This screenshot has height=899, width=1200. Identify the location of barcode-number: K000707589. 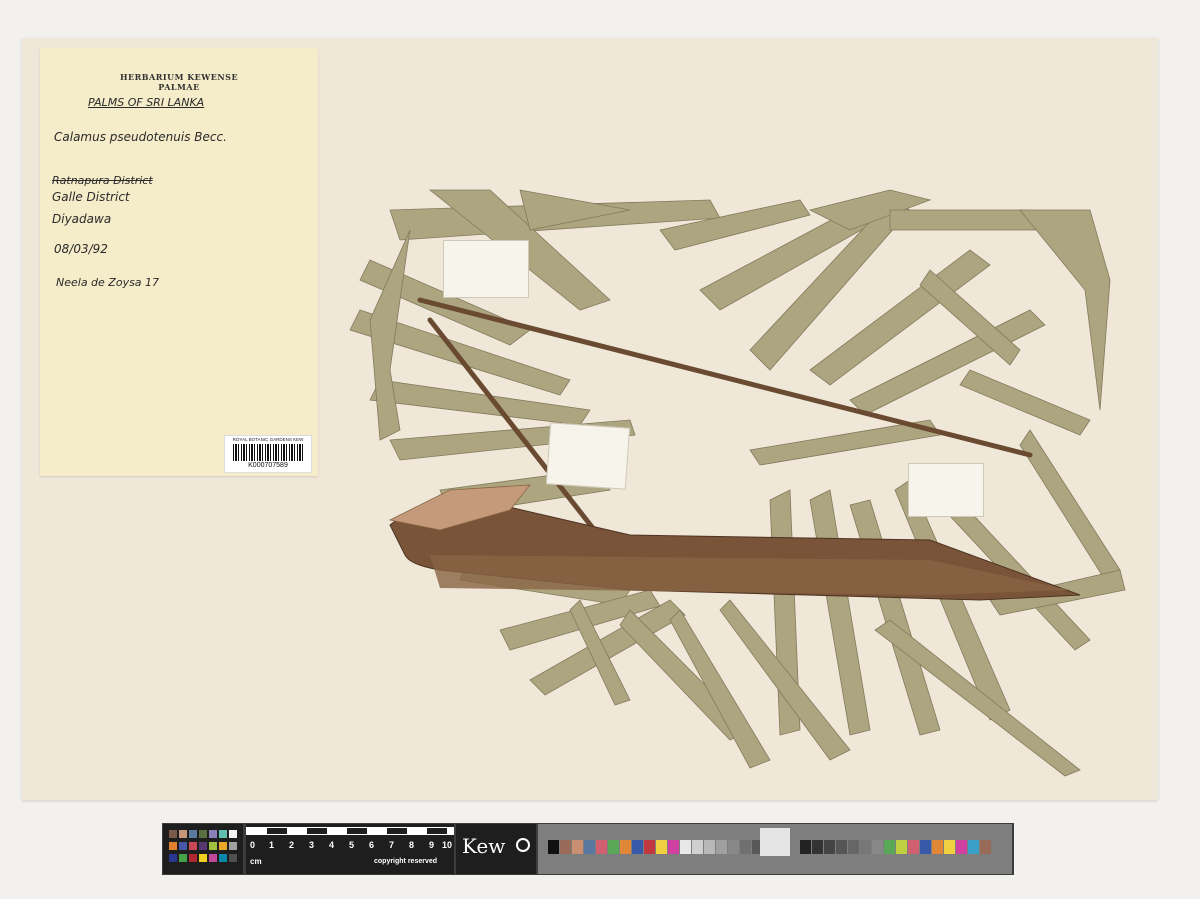
(268, 465).